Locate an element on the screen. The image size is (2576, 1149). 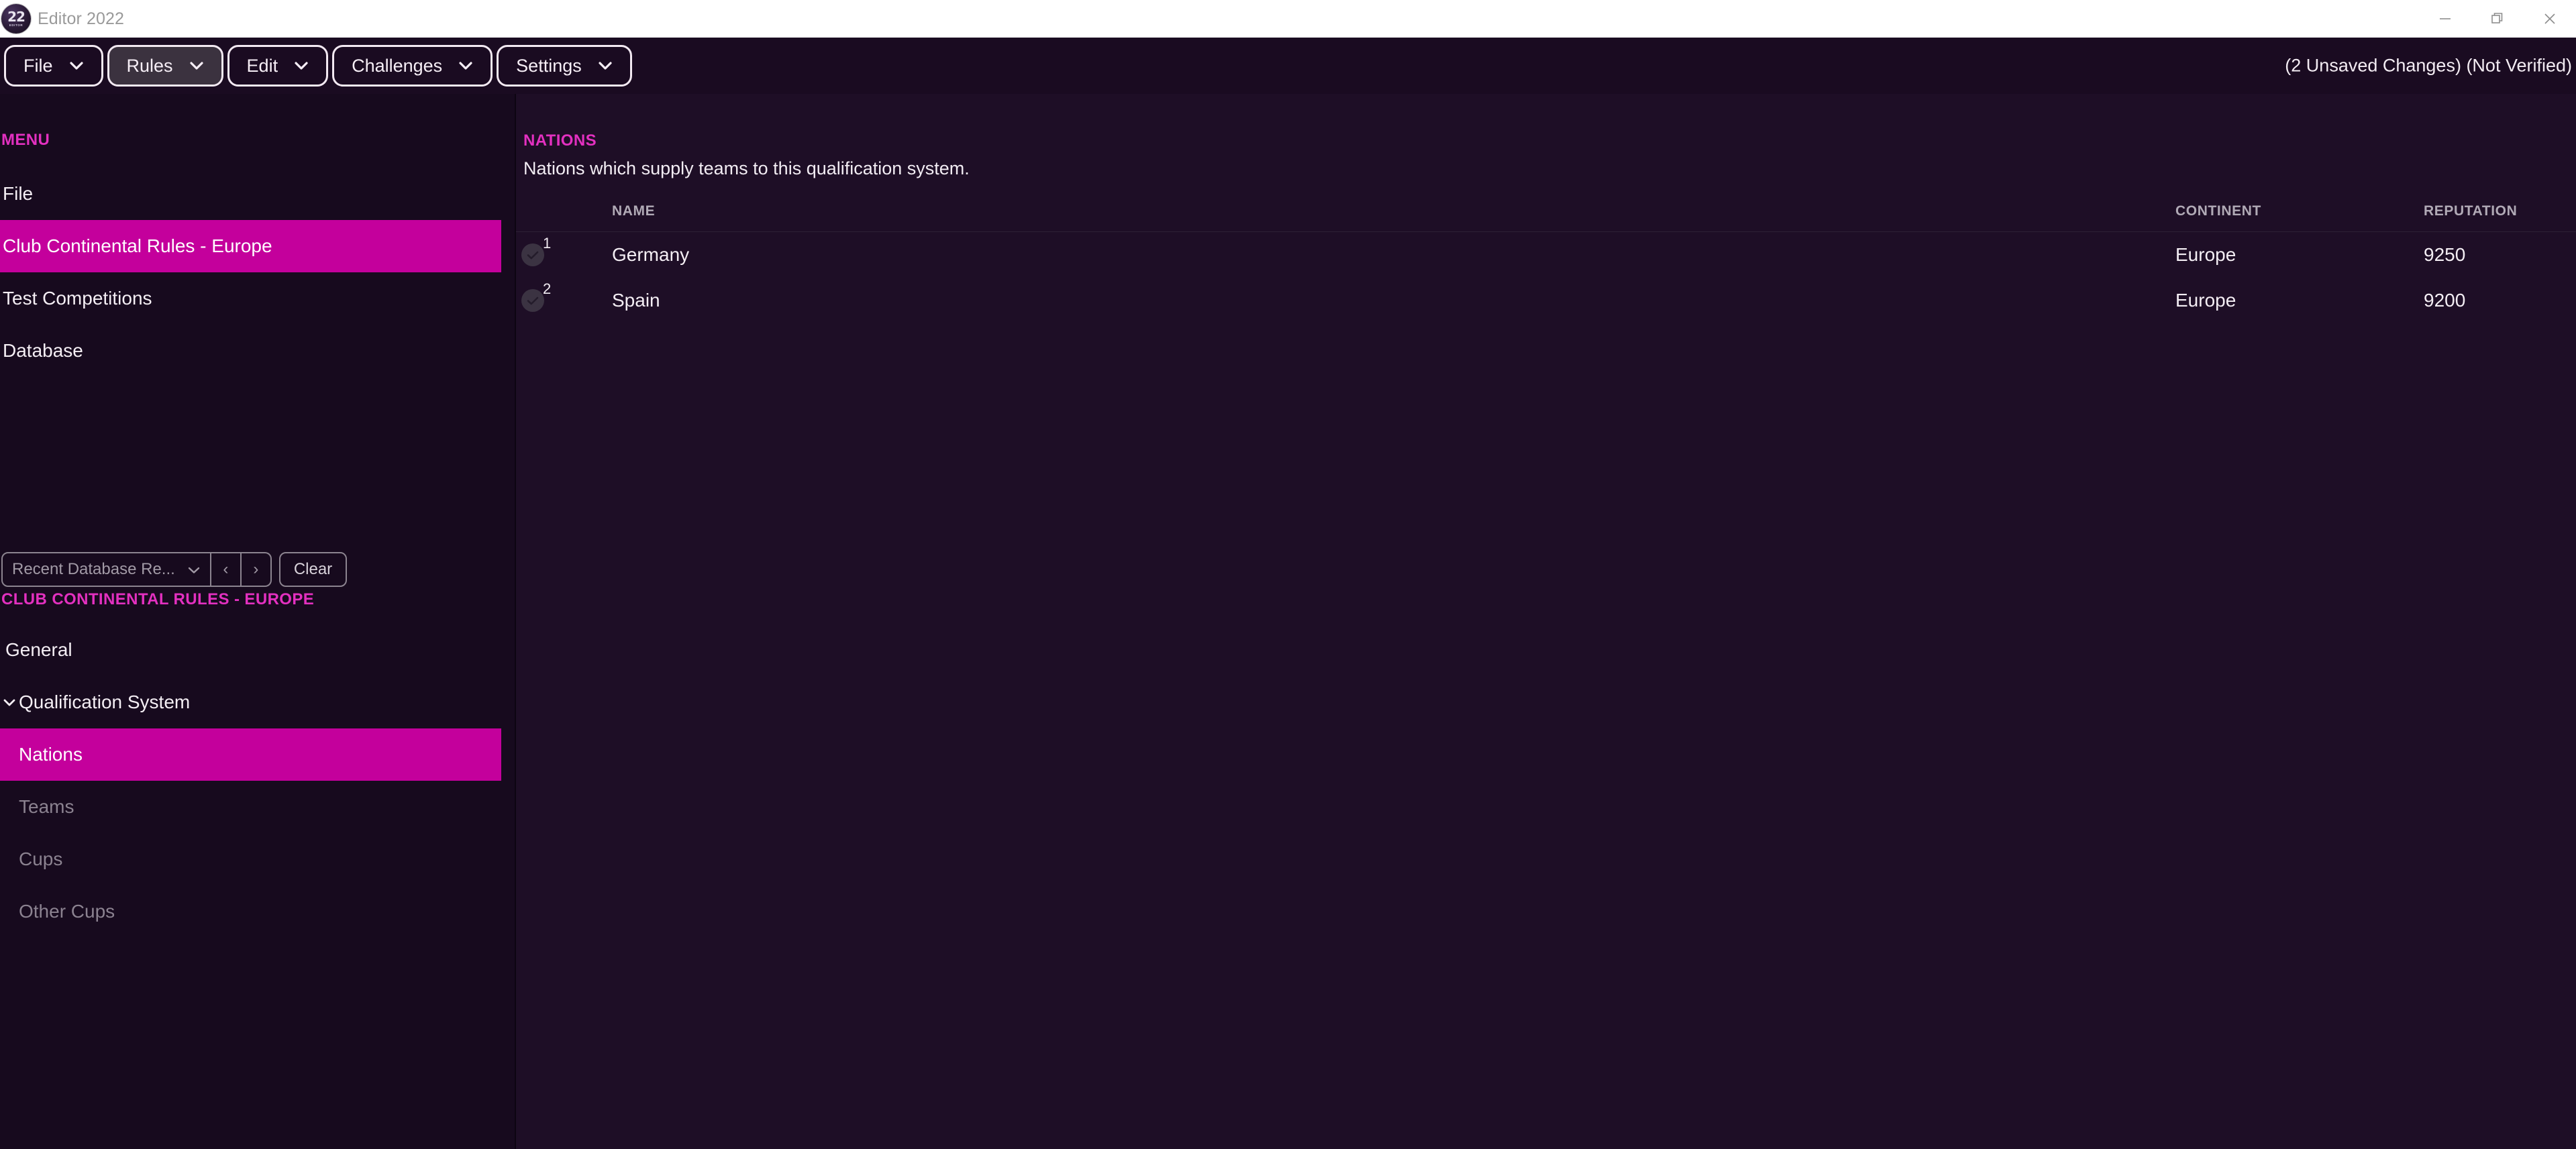
page-title: NATIONS is located at coordinates (560, 140).